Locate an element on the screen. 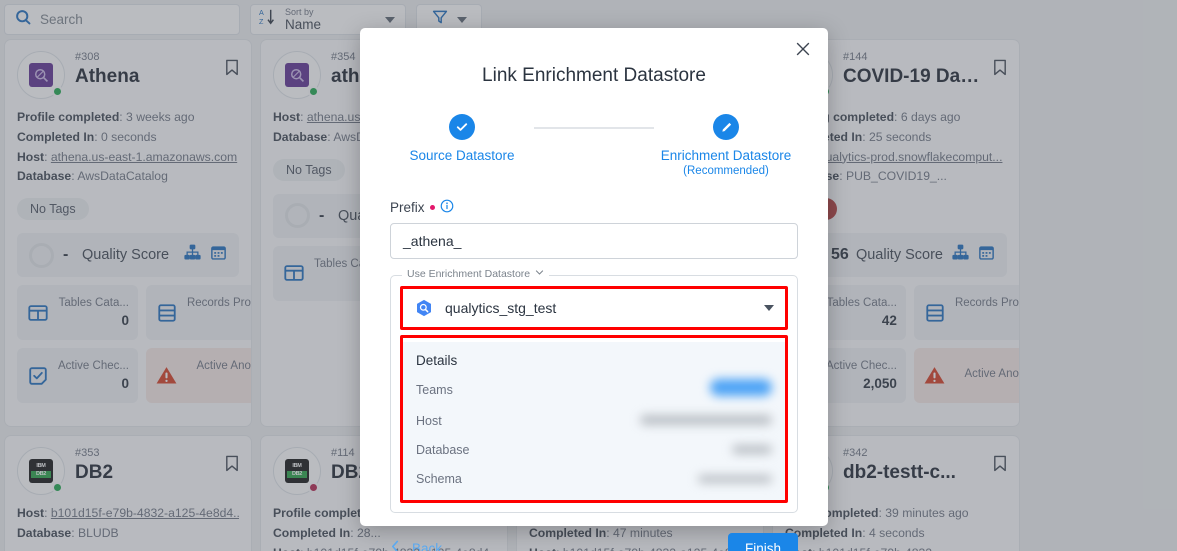 Image resolution: width=1177 pixels, height=551 pixels. modal-footer: Back Finish is located at coordinates (594, 541).